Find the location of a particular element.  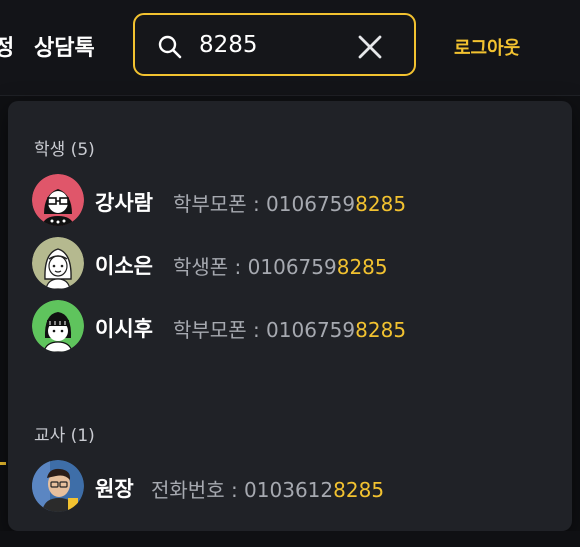

result-detail-prefix: 전화번호 : 0103612 is located at coordinates (242, 490).